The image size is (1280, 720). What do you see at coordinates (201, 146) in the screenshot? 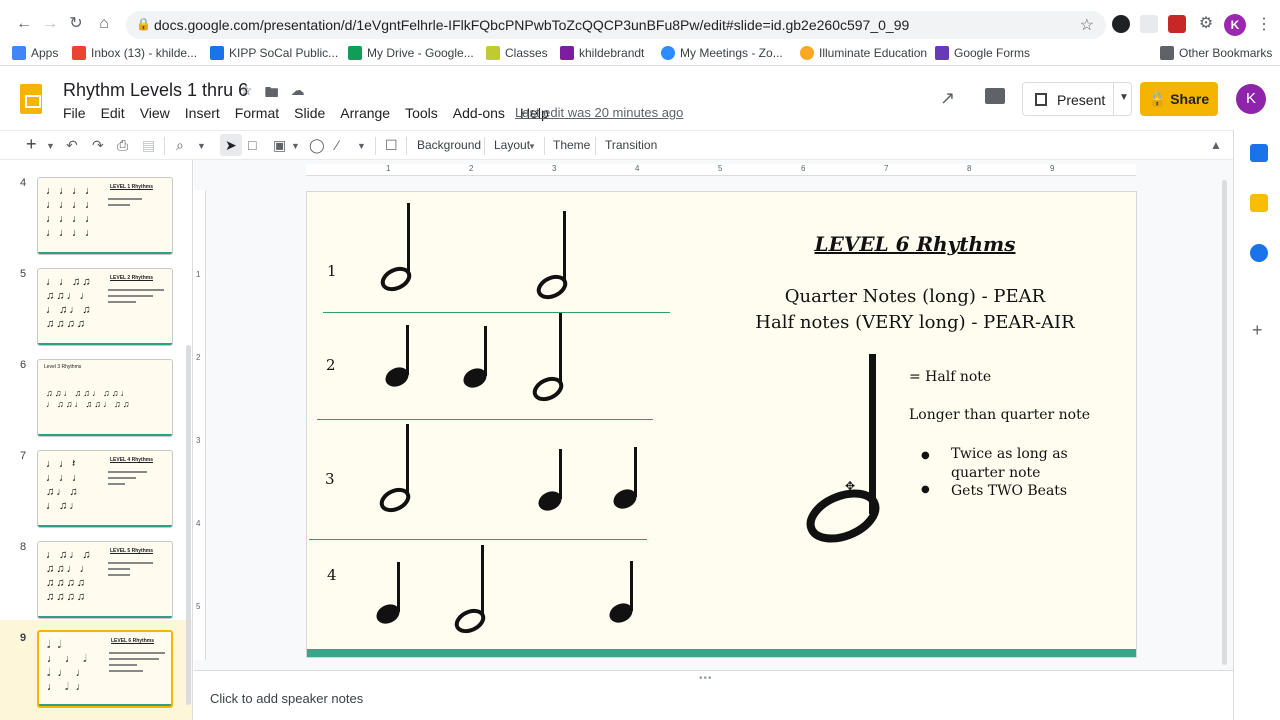
I see `zoom-dropdown-icon: ▼` at bounding box center [201, 146].